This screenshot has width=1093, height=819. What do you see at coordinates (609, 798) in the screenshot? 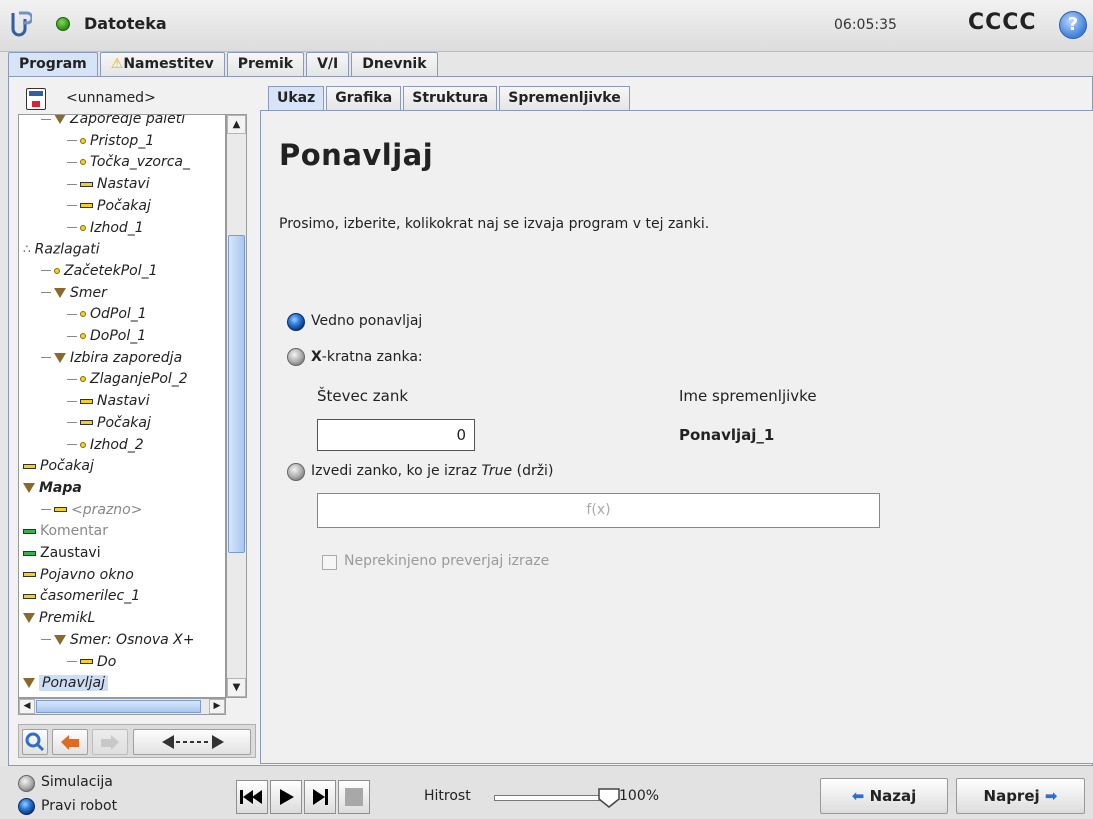
I see `speed-slider-knob-icon` at bounding box center [609, 798].